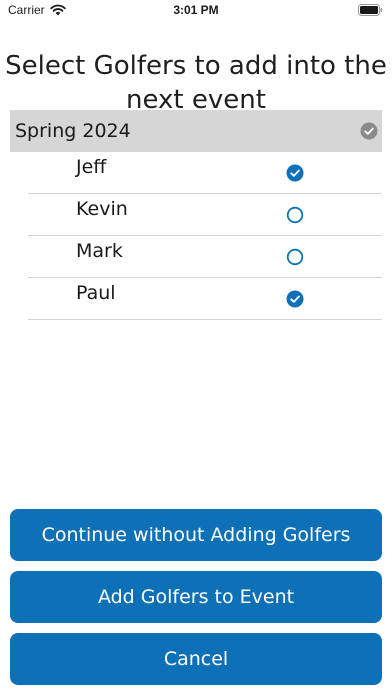  I want to click on golfer-name: Paul, so click(96, 293).